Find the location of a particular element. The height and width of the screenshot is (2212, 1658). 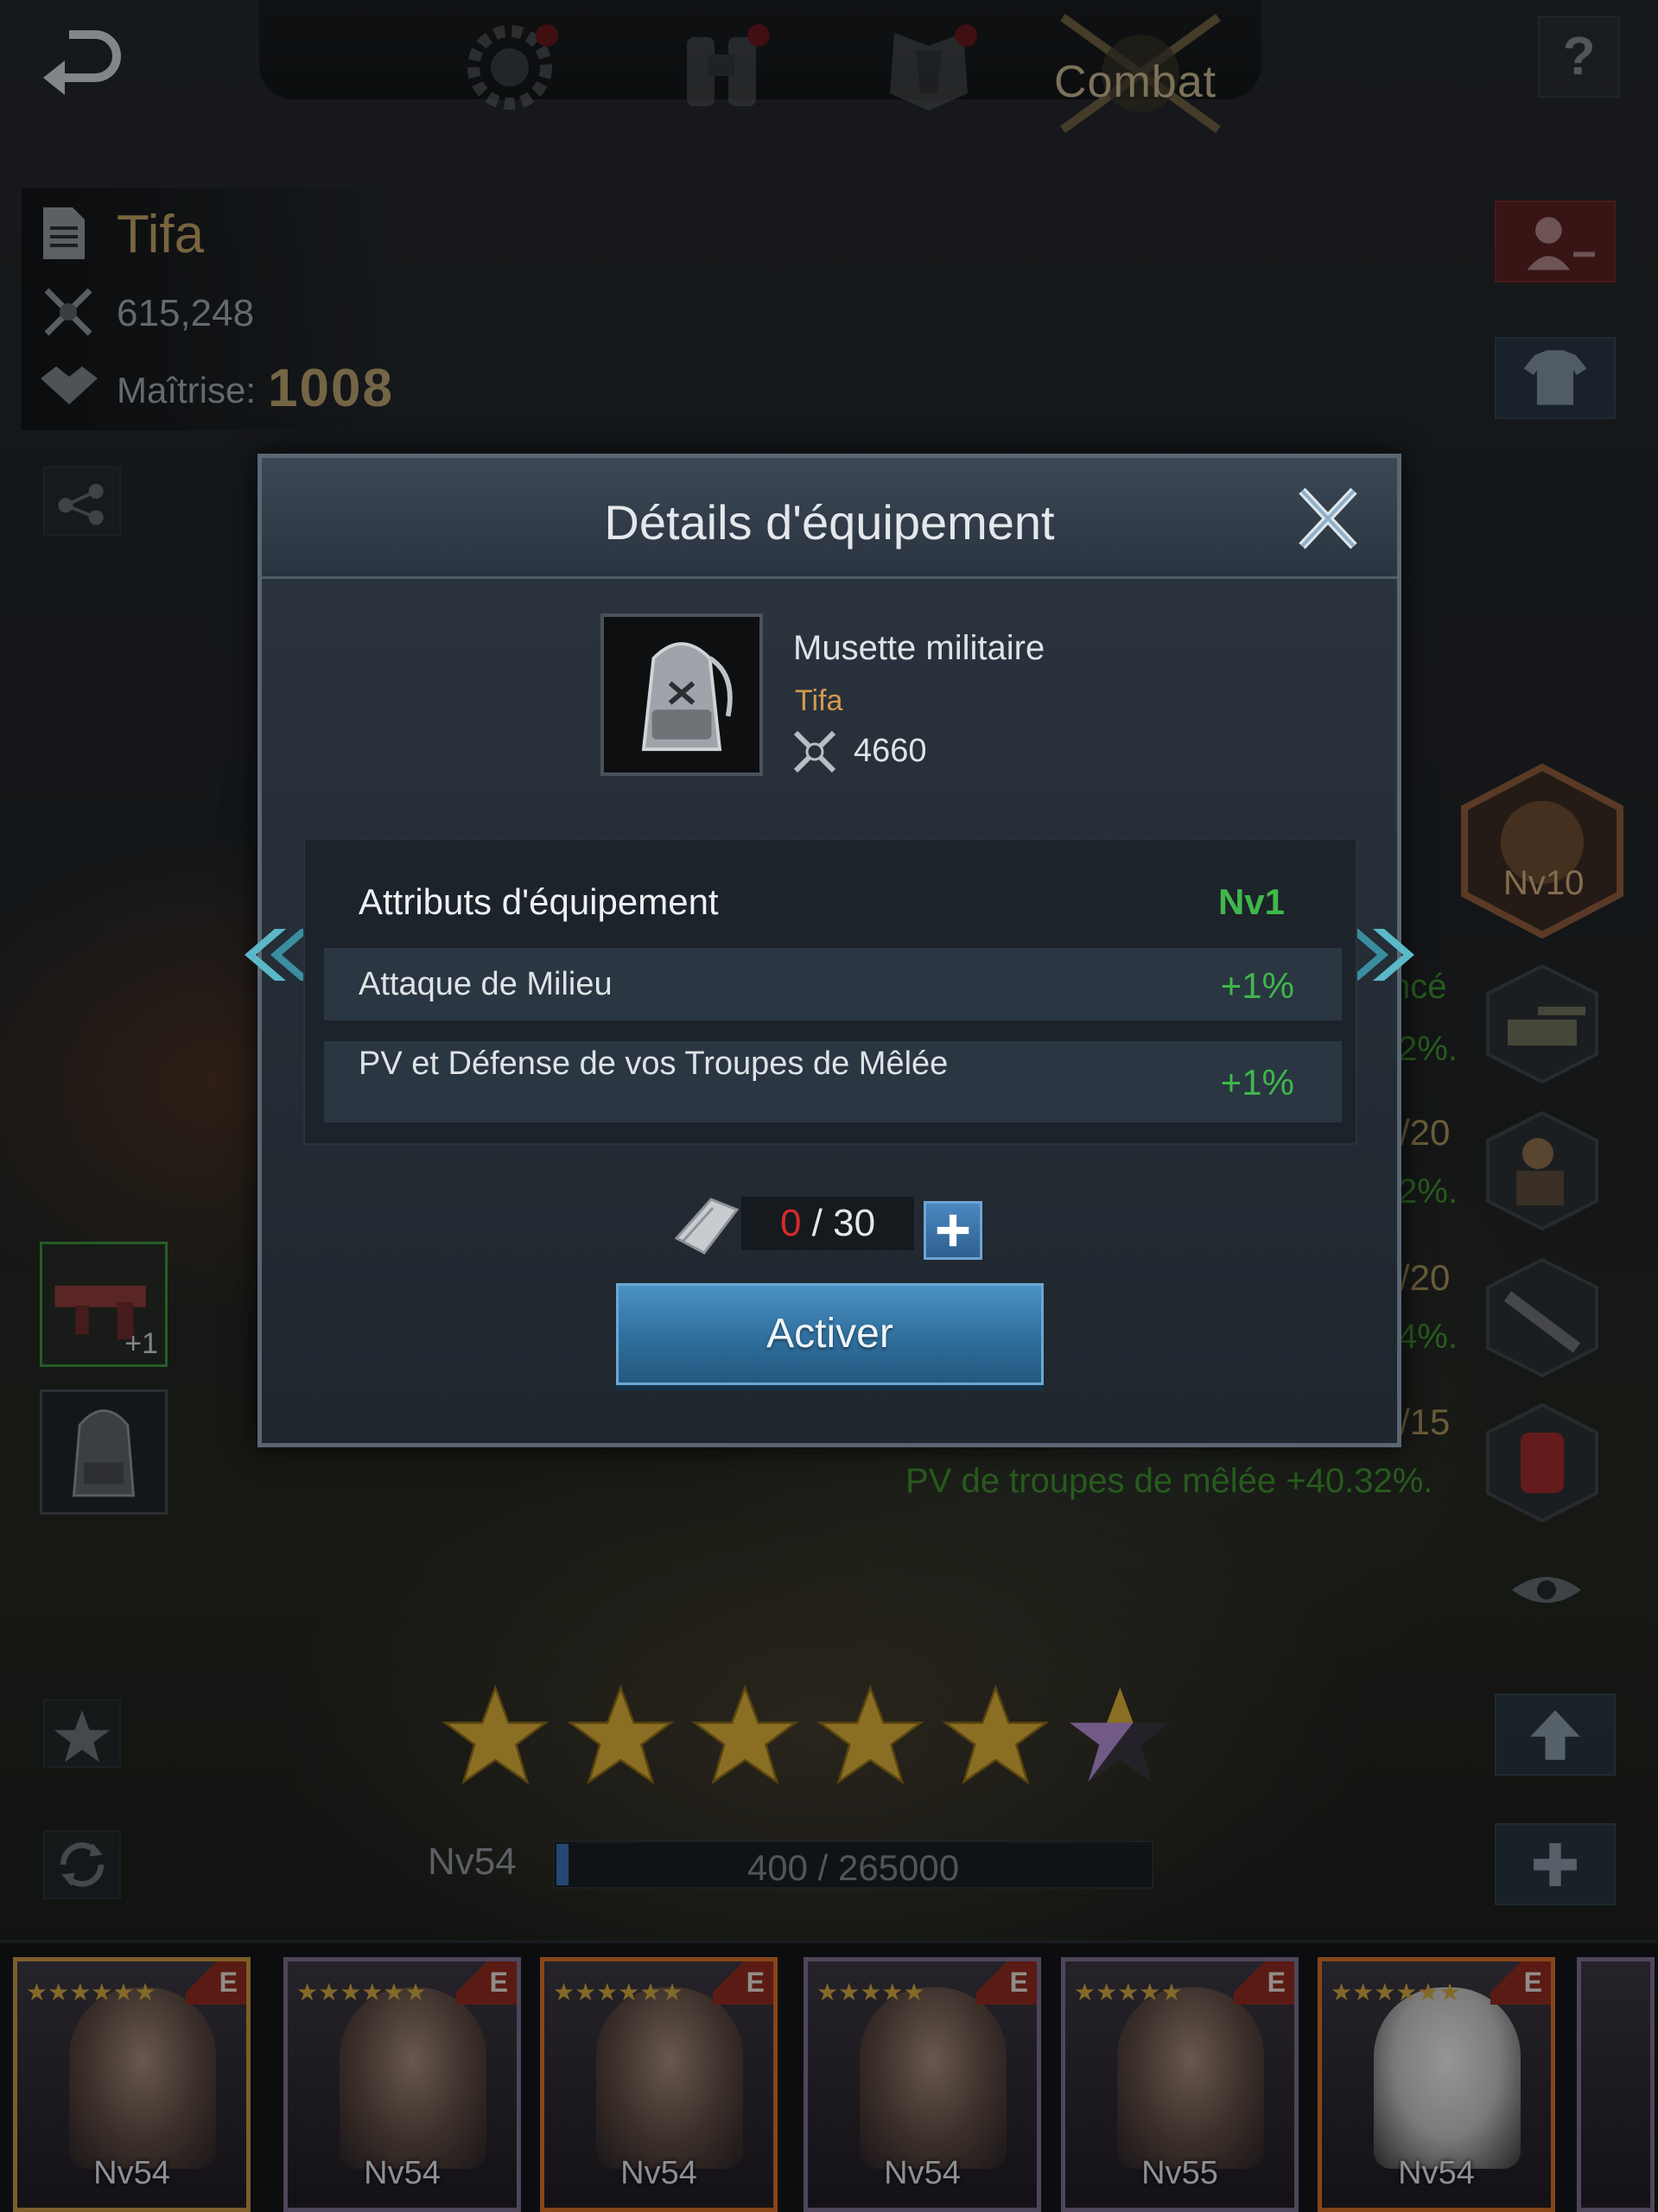

fabric-roll-icon is located at coordinates (707, 1226).